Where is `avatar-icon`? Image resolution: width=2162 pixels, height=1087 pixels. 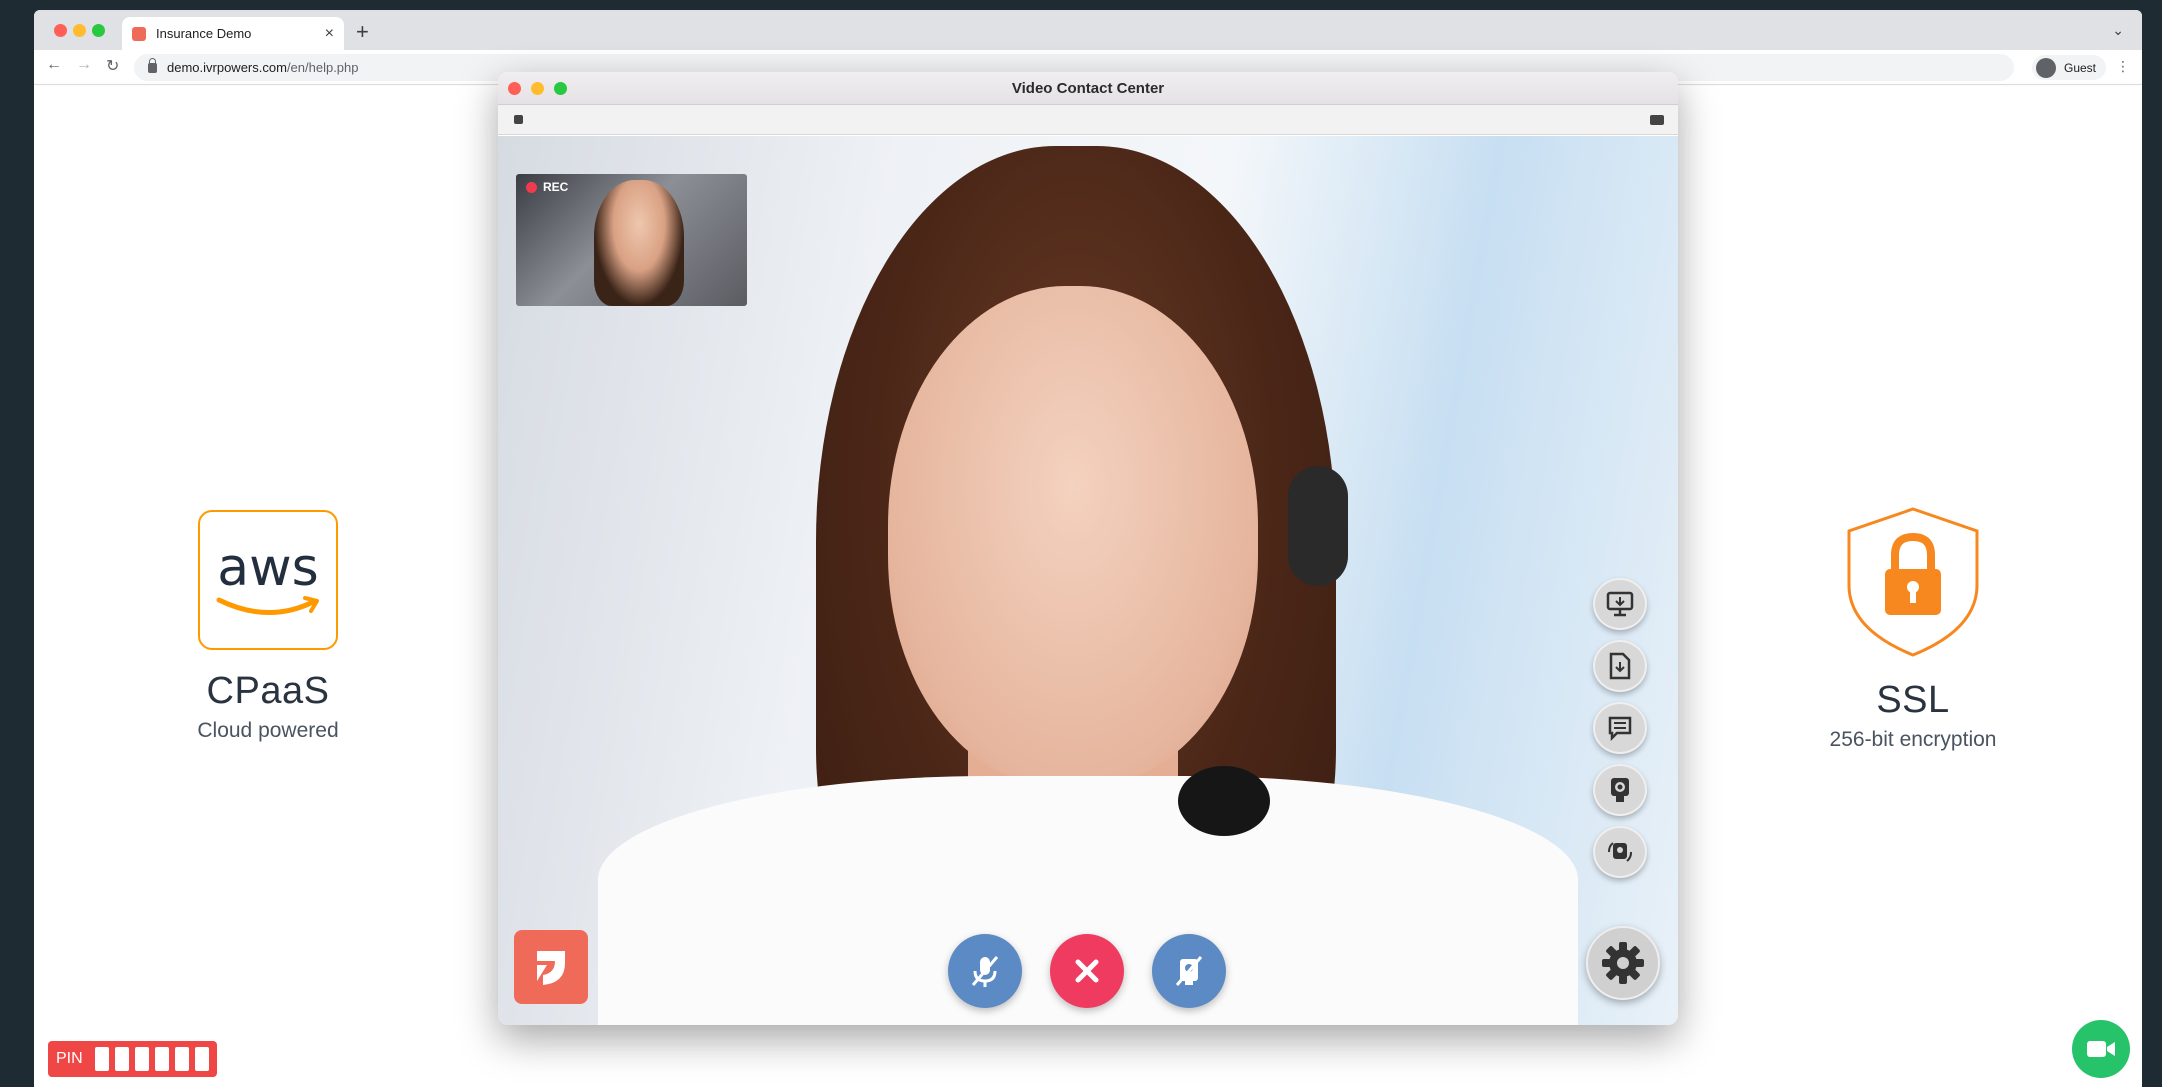
avatar-icon is located at coordinates (2045, 67).